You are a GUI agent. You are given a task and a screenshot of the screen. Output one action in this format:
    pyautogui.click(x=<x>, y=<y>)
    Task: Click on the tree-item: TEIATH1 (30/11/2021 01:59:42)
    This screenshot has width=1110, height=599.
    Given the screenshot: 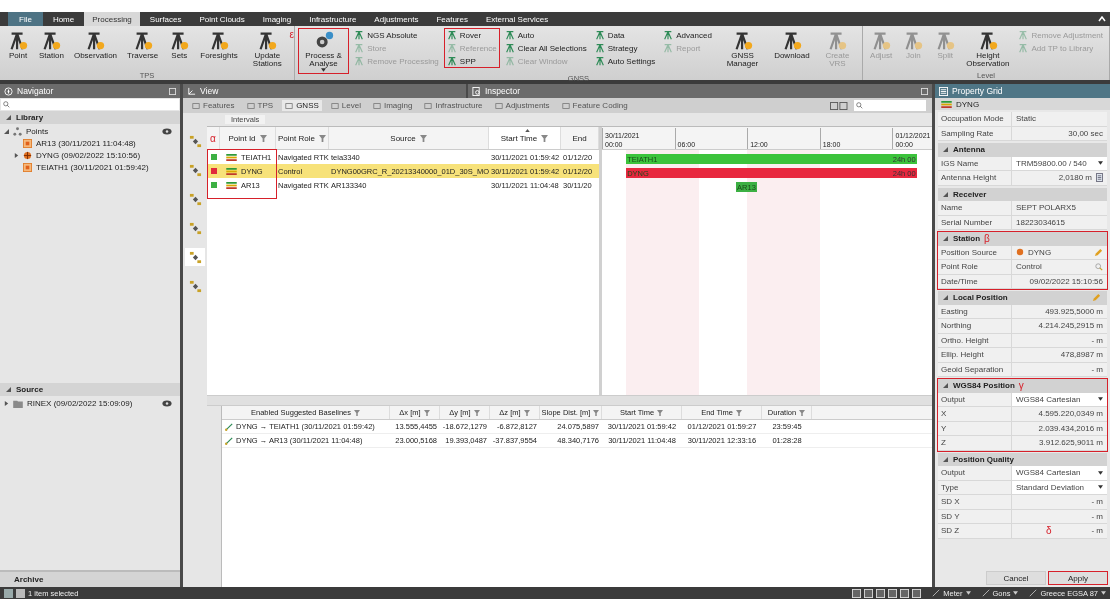 What is the action you would take?
    pyautogui.click(x=90, y=167)
    